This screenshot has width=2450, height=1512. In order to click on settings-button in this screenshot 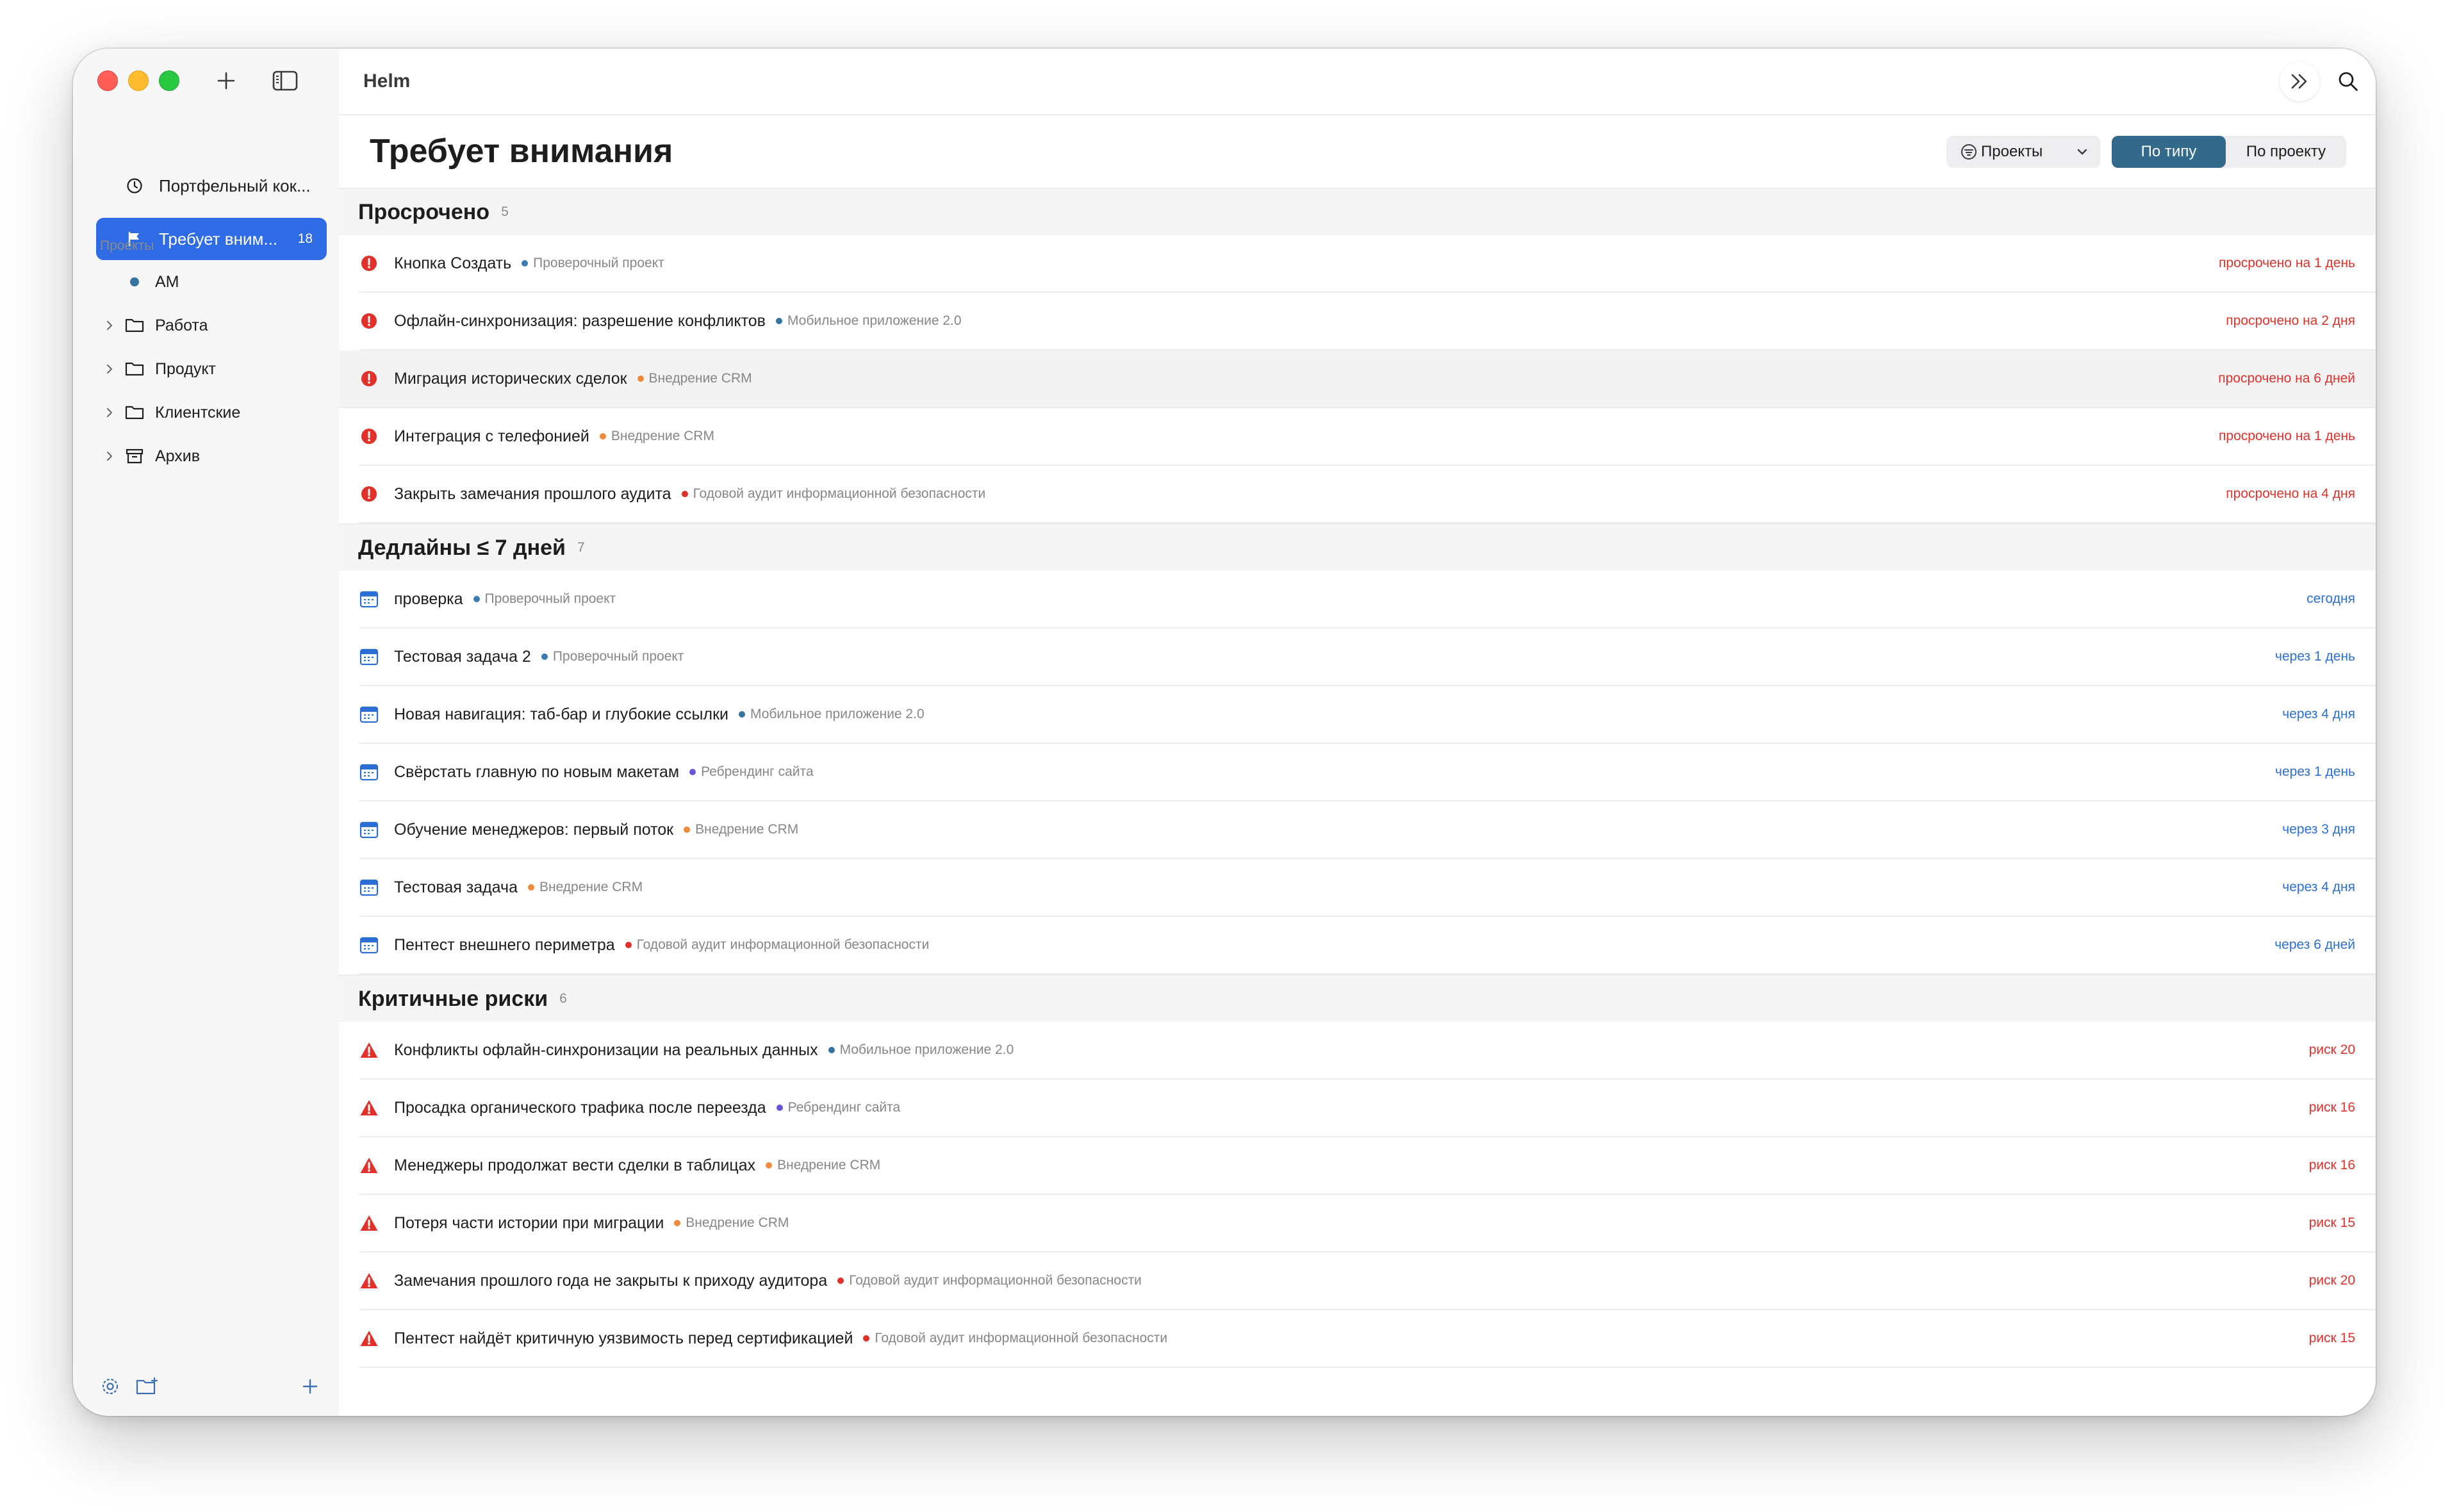, I will do `click(110, 1386)`.